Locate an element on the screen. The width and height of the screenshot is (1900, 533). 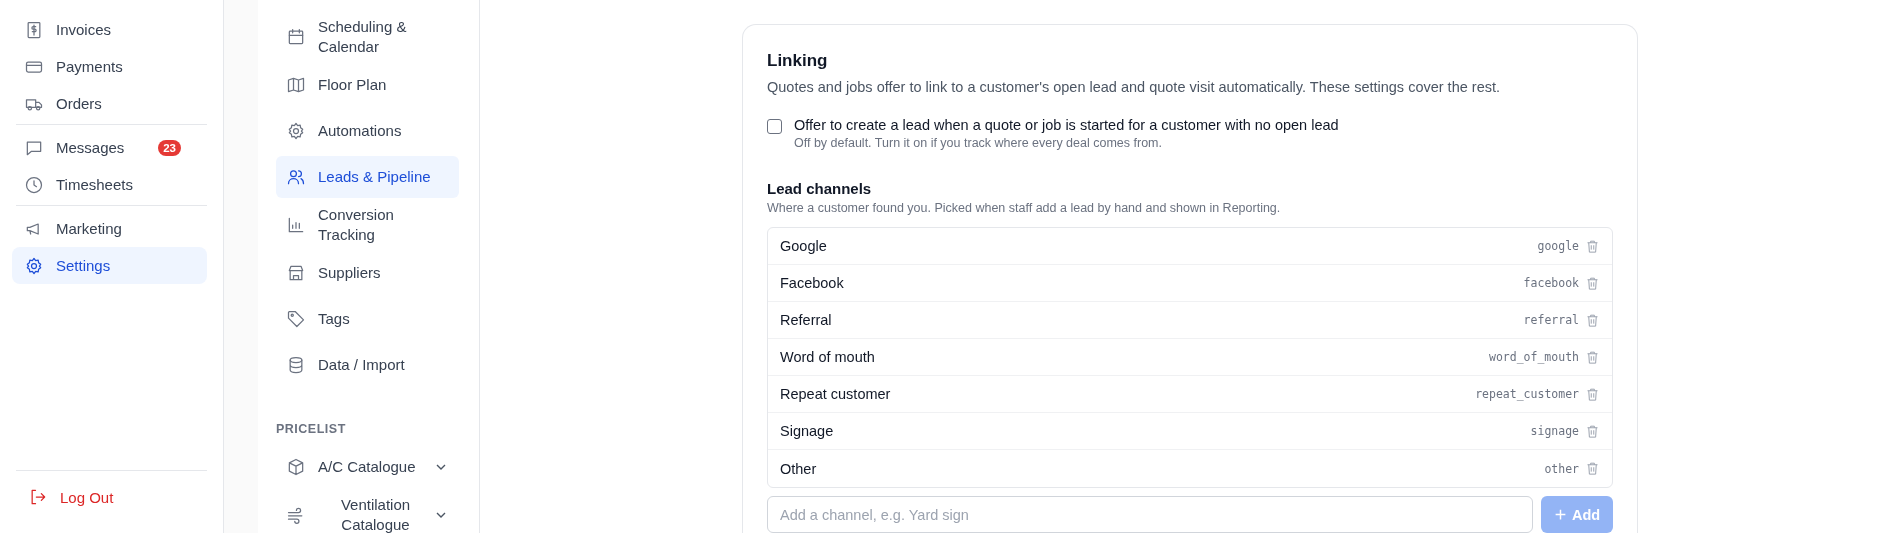
checkbox-label: Offer to create a lead when a quote or job is started for a customer with no open lead is located at coordinates (1066, 125).